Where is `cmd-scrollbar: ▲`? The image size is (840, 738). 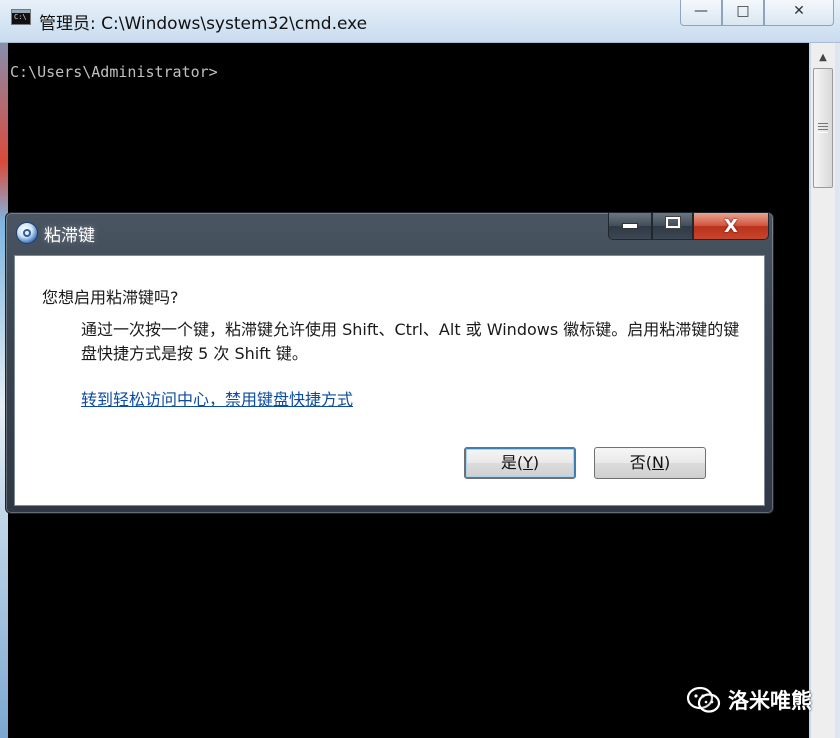 cmd-scrollbar: ▲ is located at coordinates (823, 390).